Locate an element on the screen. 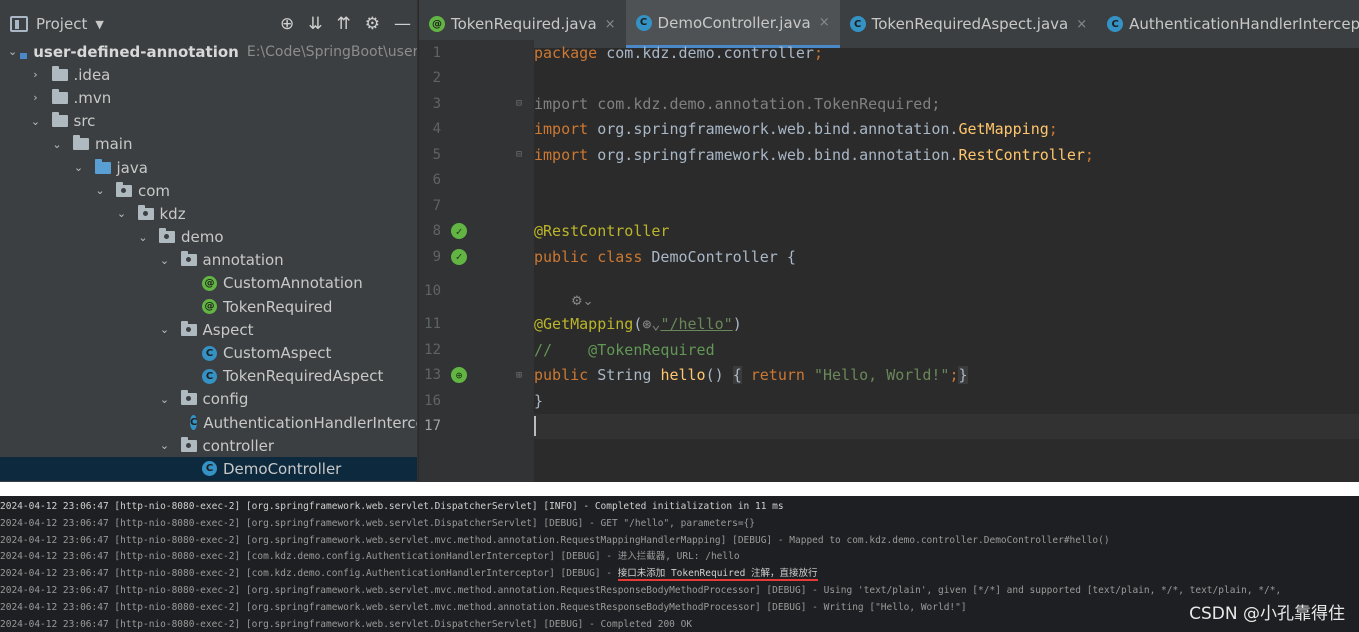 The width and height of the screenshot is (1359, 632). code-line: public class DemoController { is located at coordinates (946, 257).